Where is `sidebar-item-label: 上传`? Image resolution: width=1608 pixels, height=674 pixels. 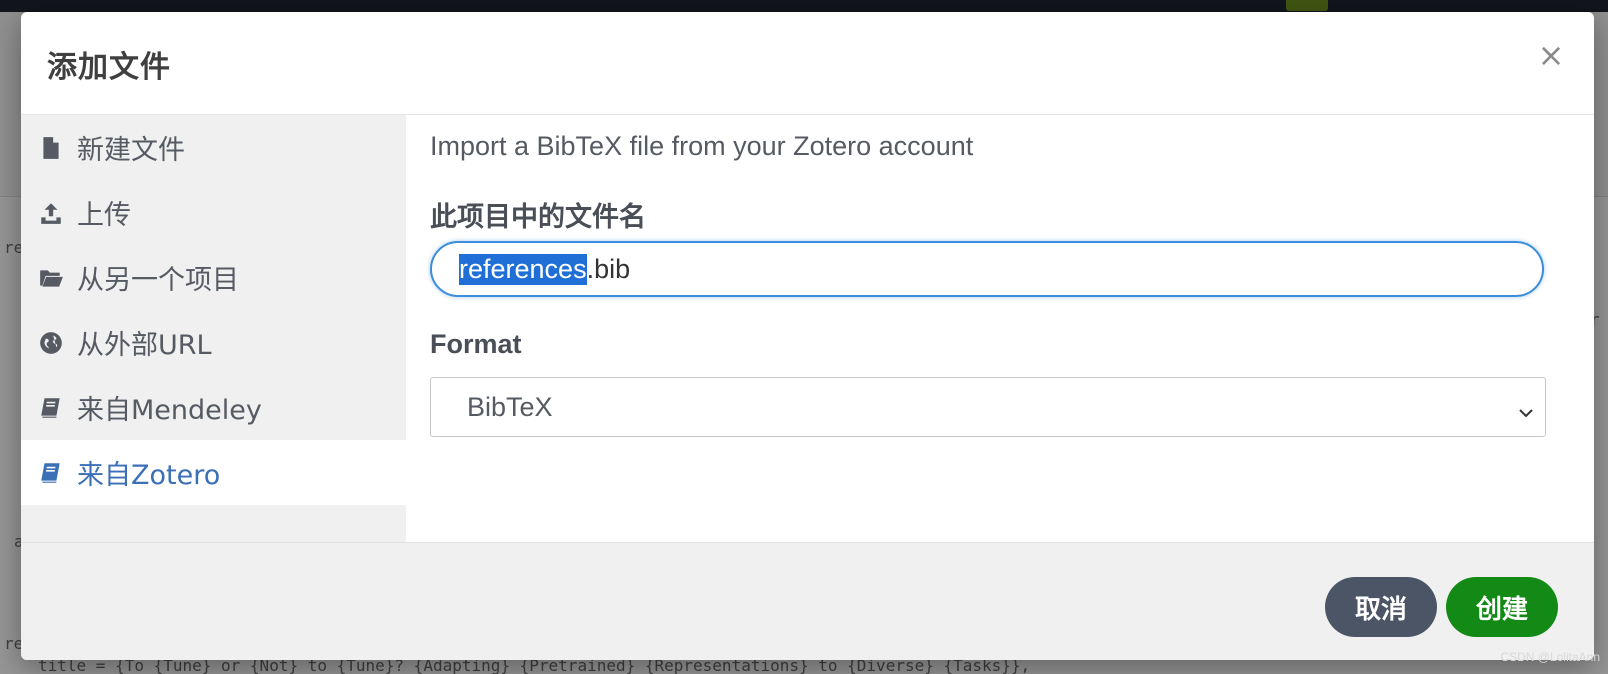 sidebar-item-label: 上传 is located at coordinates (104, 215).